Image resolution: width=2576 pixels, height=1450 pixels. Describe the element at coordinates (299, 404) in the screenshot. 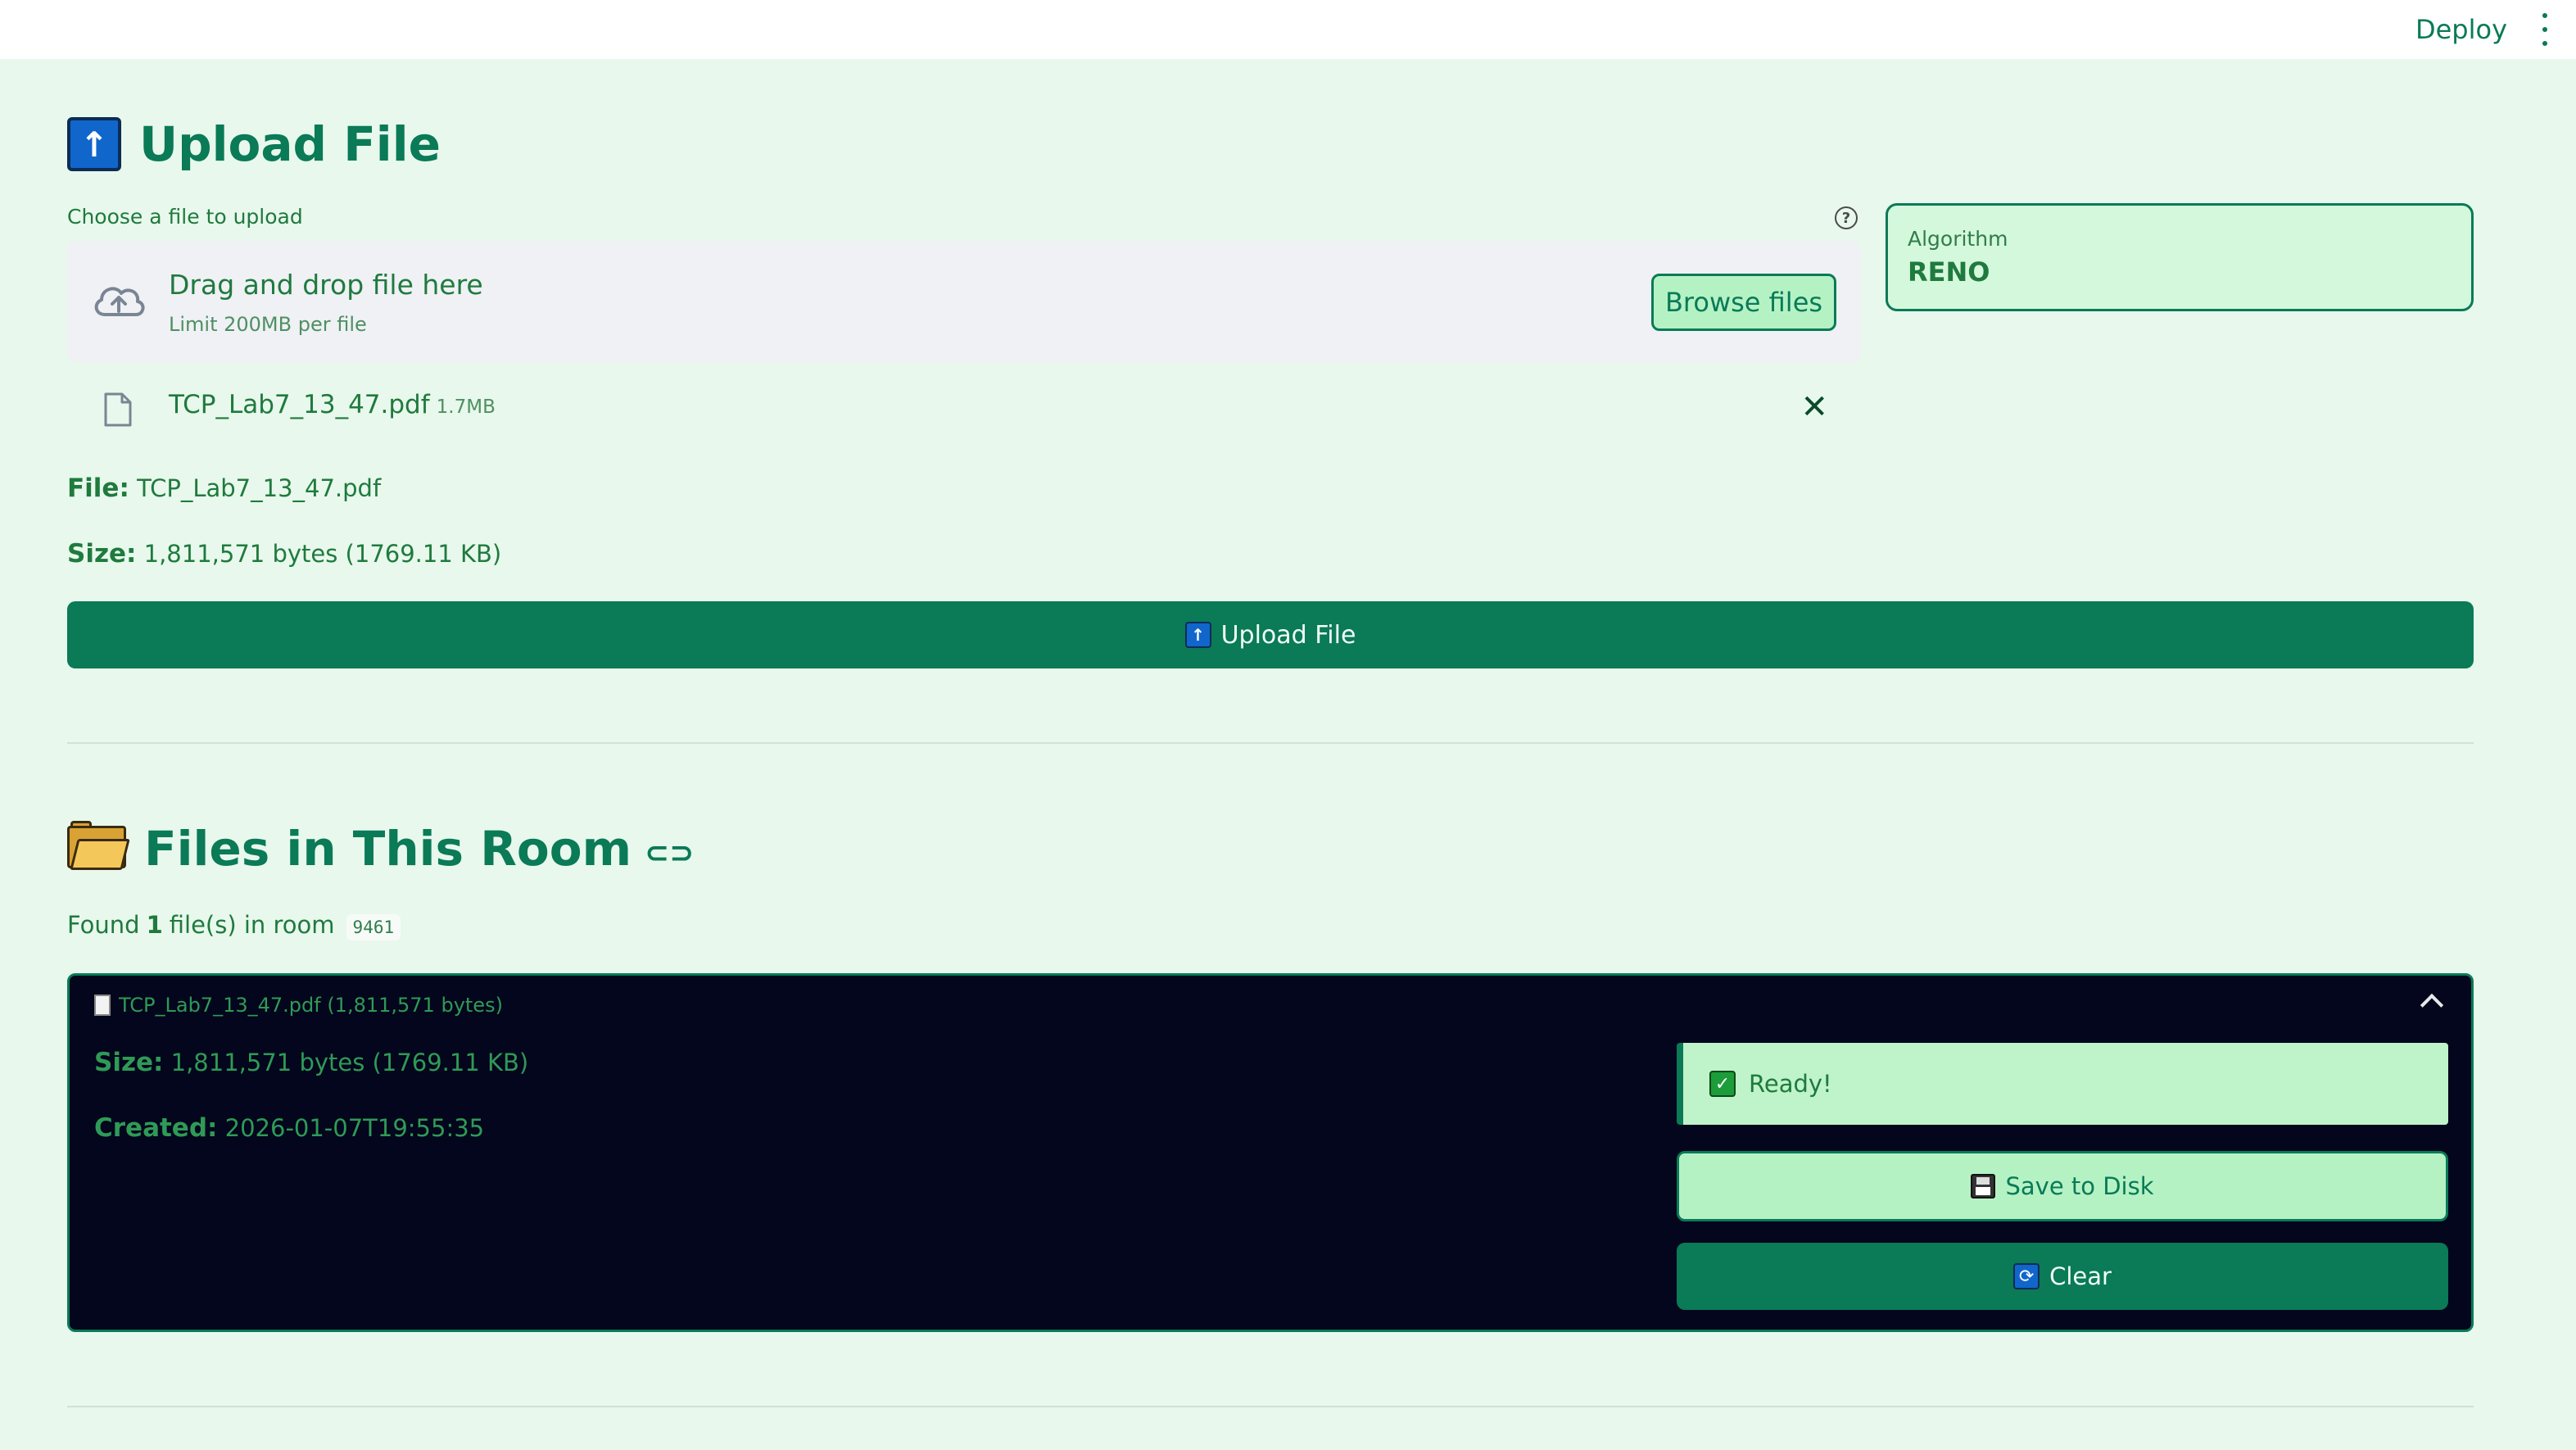

I see `uploaded-file-name-text: TCP_Lab7_13_47.pdf` at that location.